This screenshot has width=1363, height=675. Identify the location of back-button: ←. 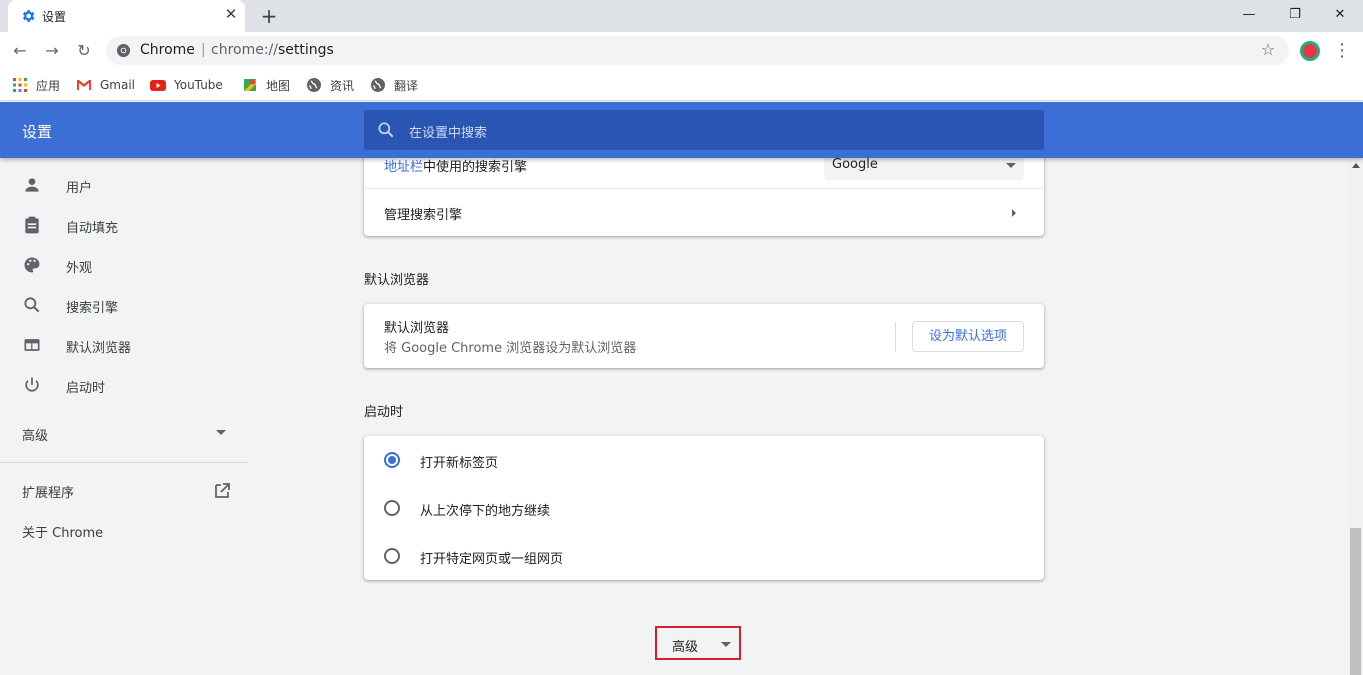
(20, 51).